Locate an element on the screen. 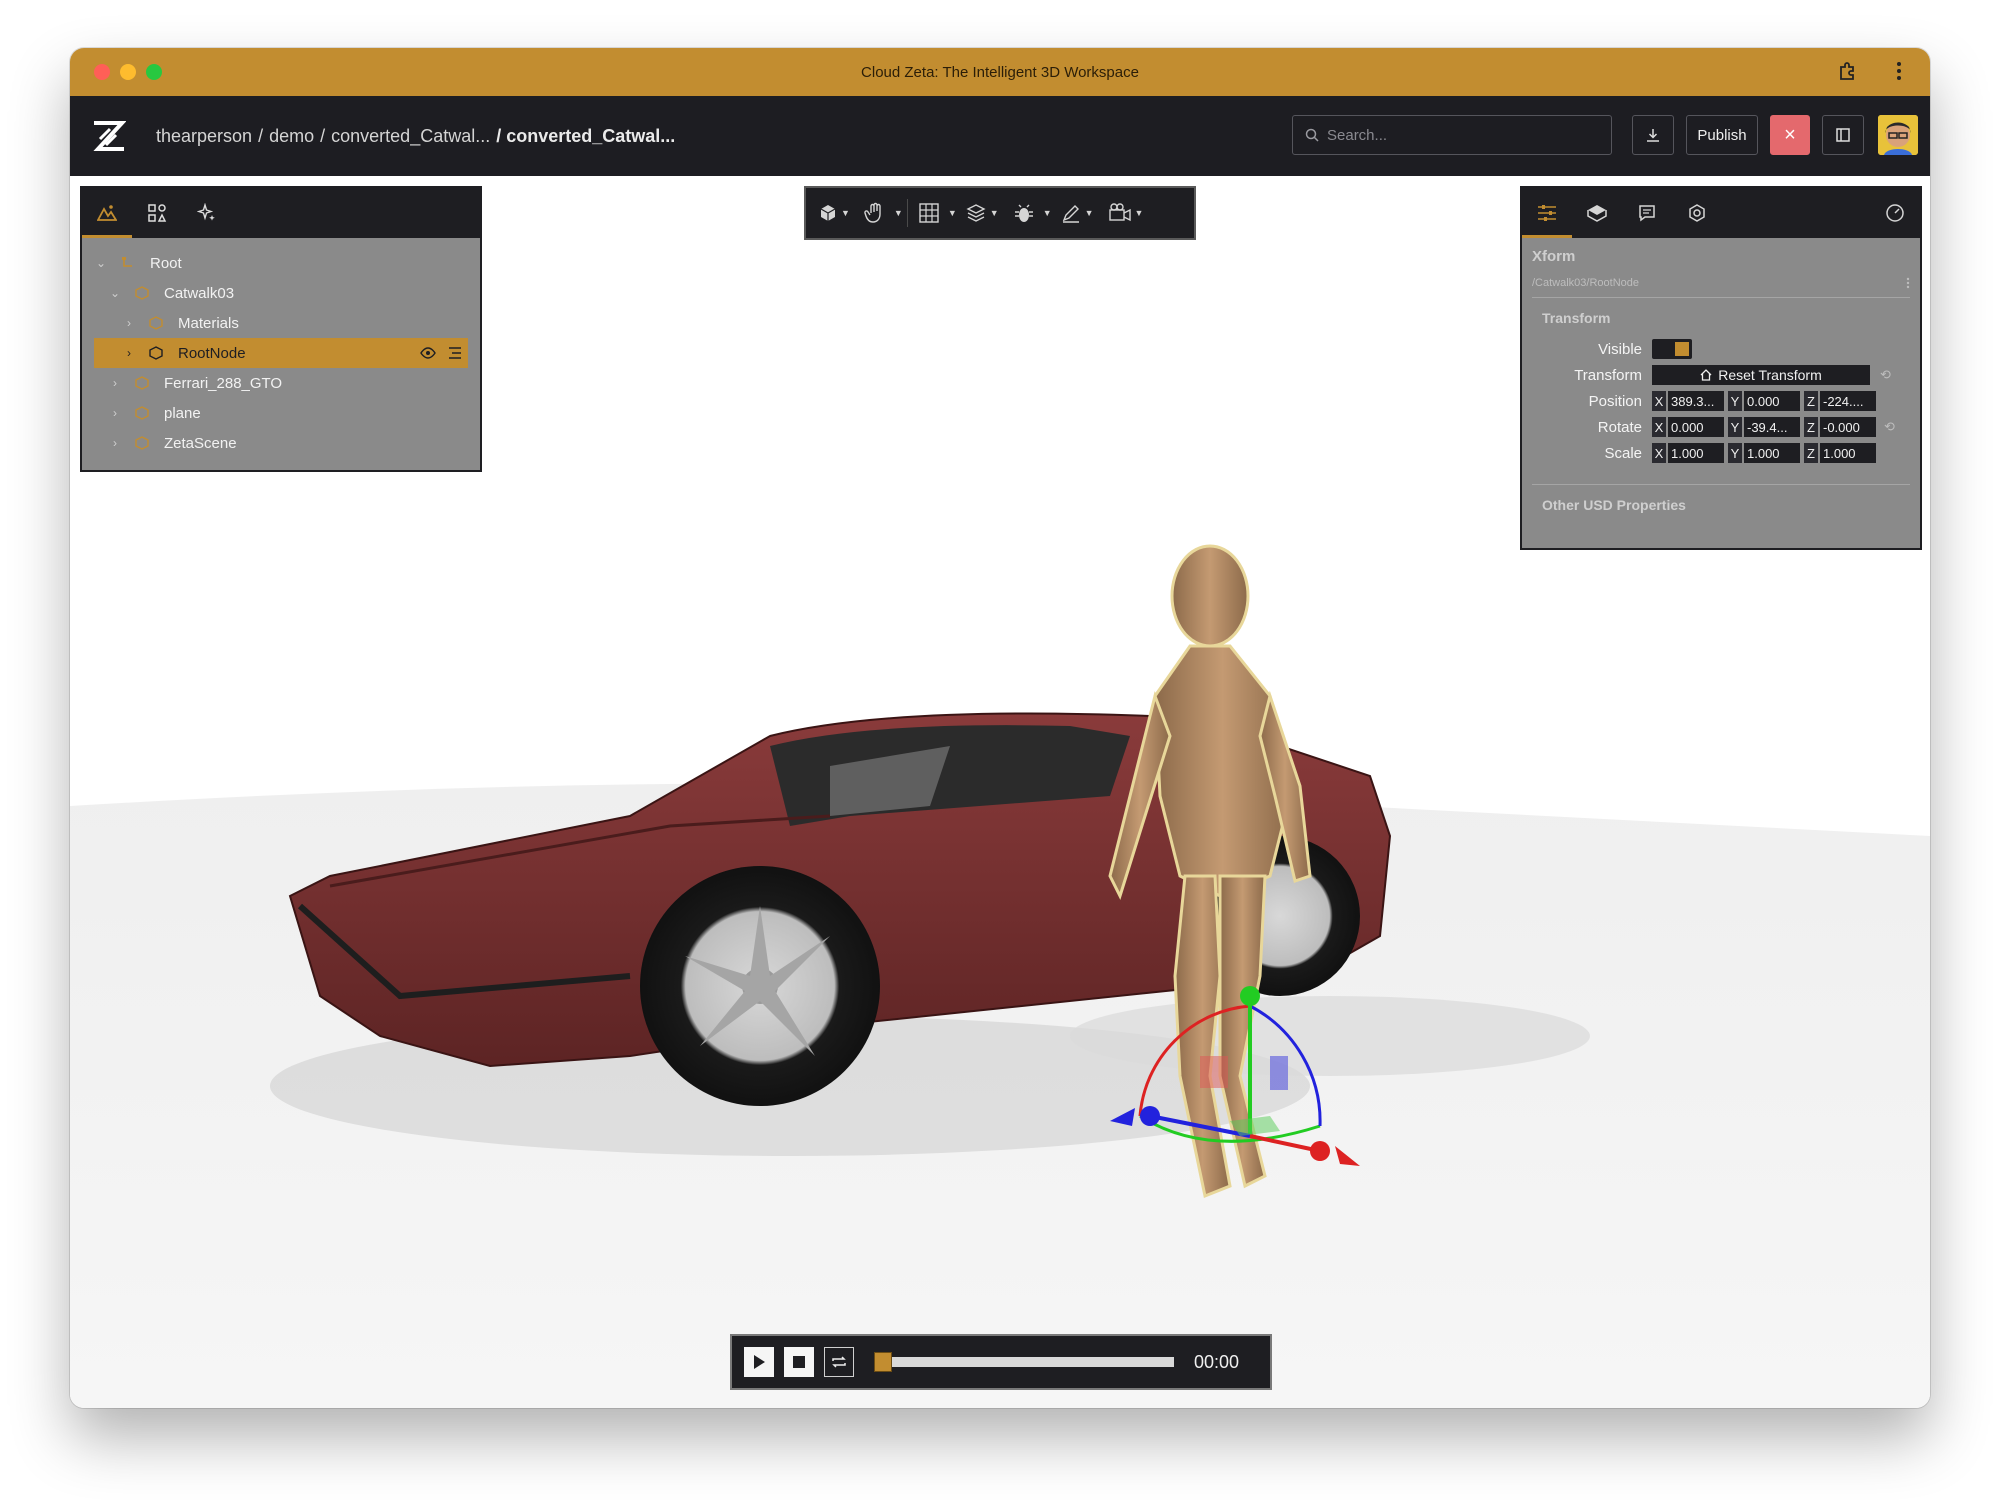 This screenshot has width=2000, height=1500. mountain-icon is located at coordinates (107, 213).